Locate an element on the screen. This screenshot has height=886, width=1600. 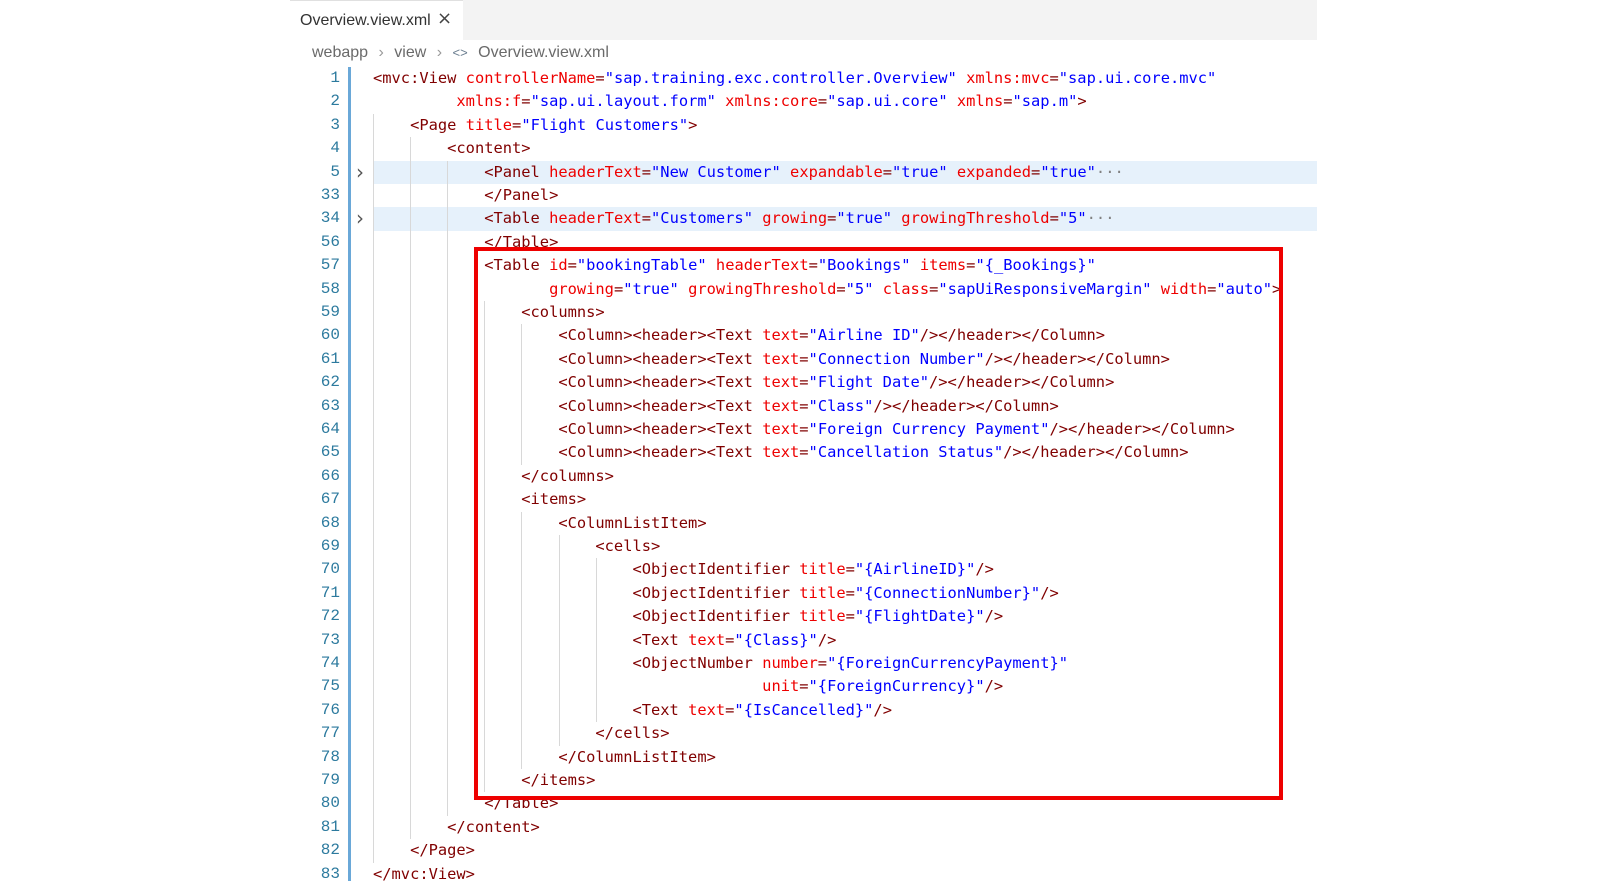
xml-tag: > is located at coordinates (1277, 288).